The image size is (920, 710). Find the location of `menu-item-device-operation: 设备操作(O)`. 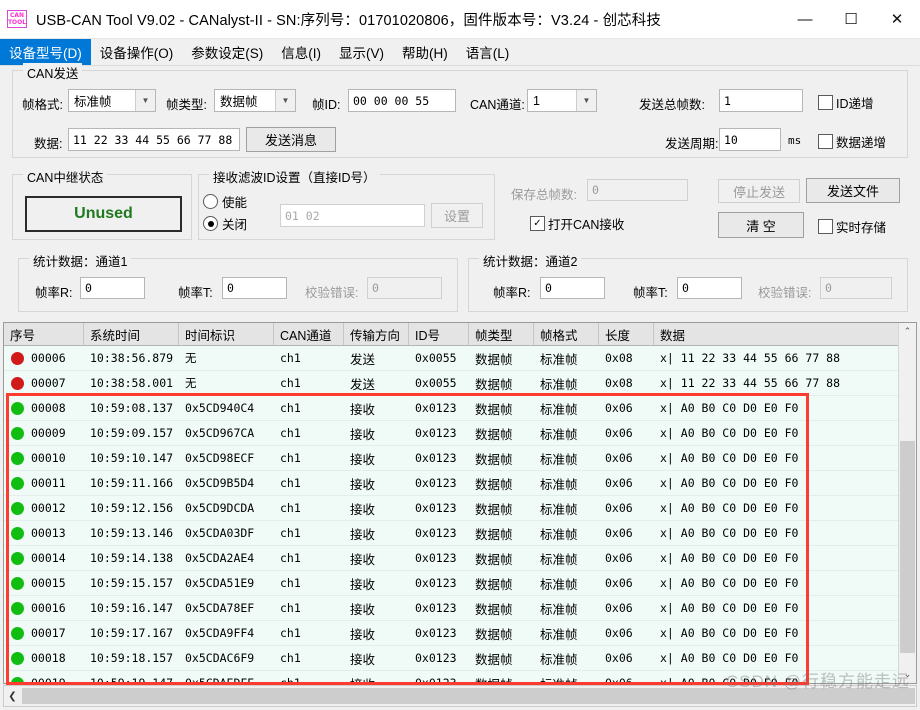

menu-item-device-operation: 设备操作(O) is located at coordinates (137, 52).